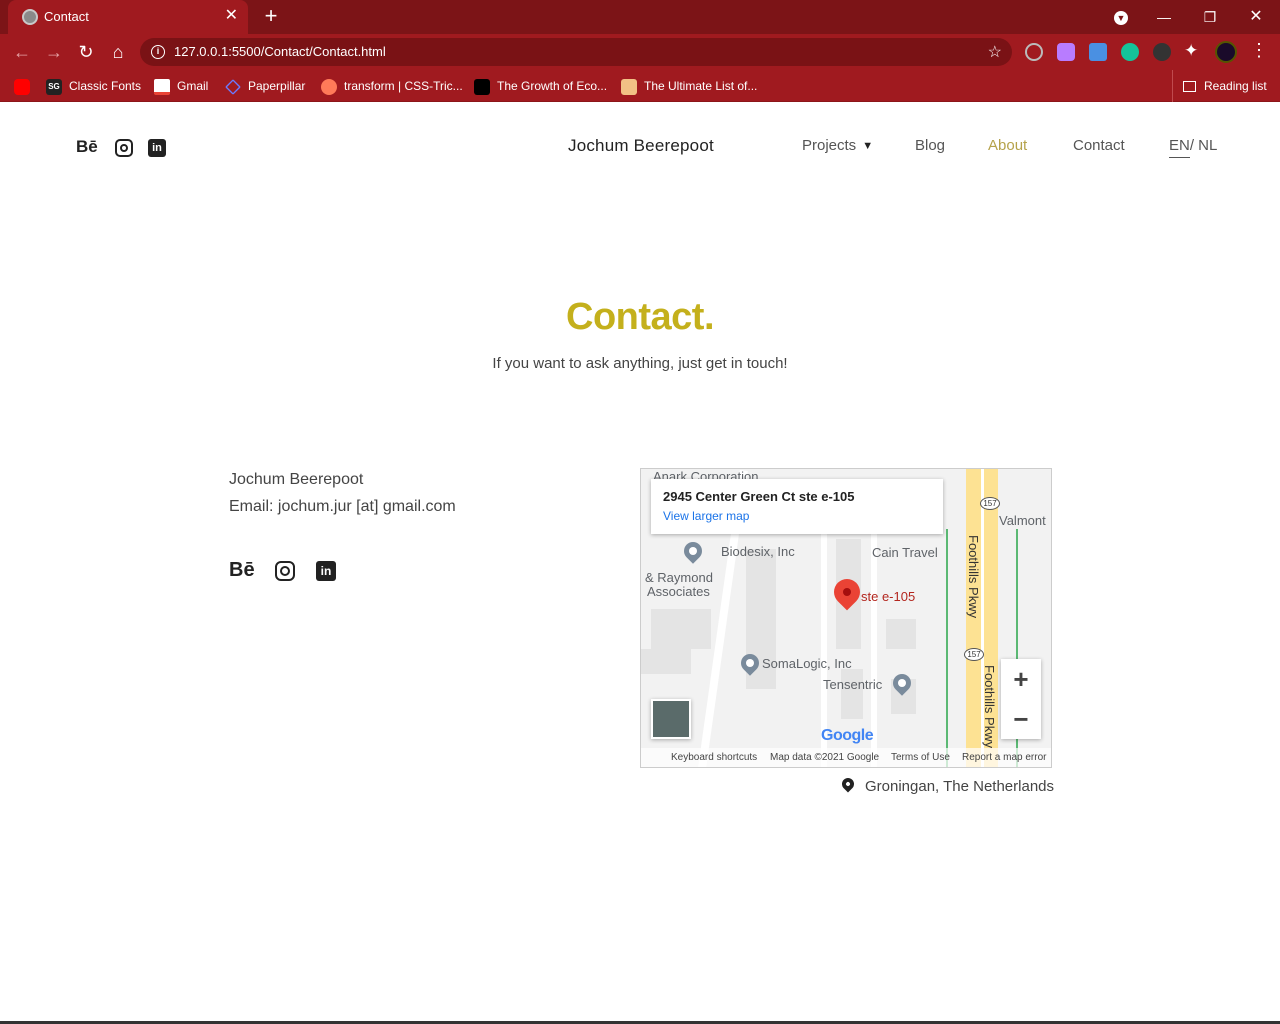  Describe the element at coordinates (888, 596) in the screenshot. I see `map-label: ste e-105` at that location.